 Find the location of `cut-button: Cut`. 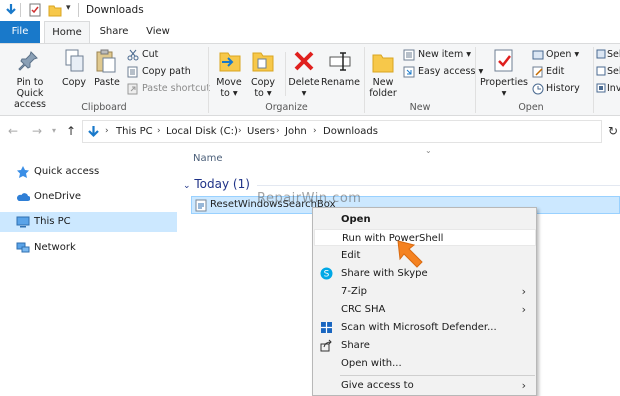

cut-button: Cut is located at coordinates (150, 54).